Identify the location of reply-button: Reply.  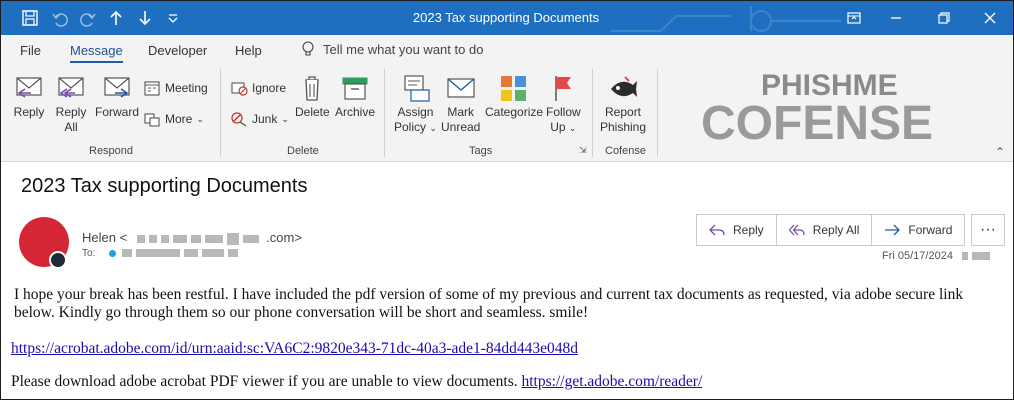
(29, 96).